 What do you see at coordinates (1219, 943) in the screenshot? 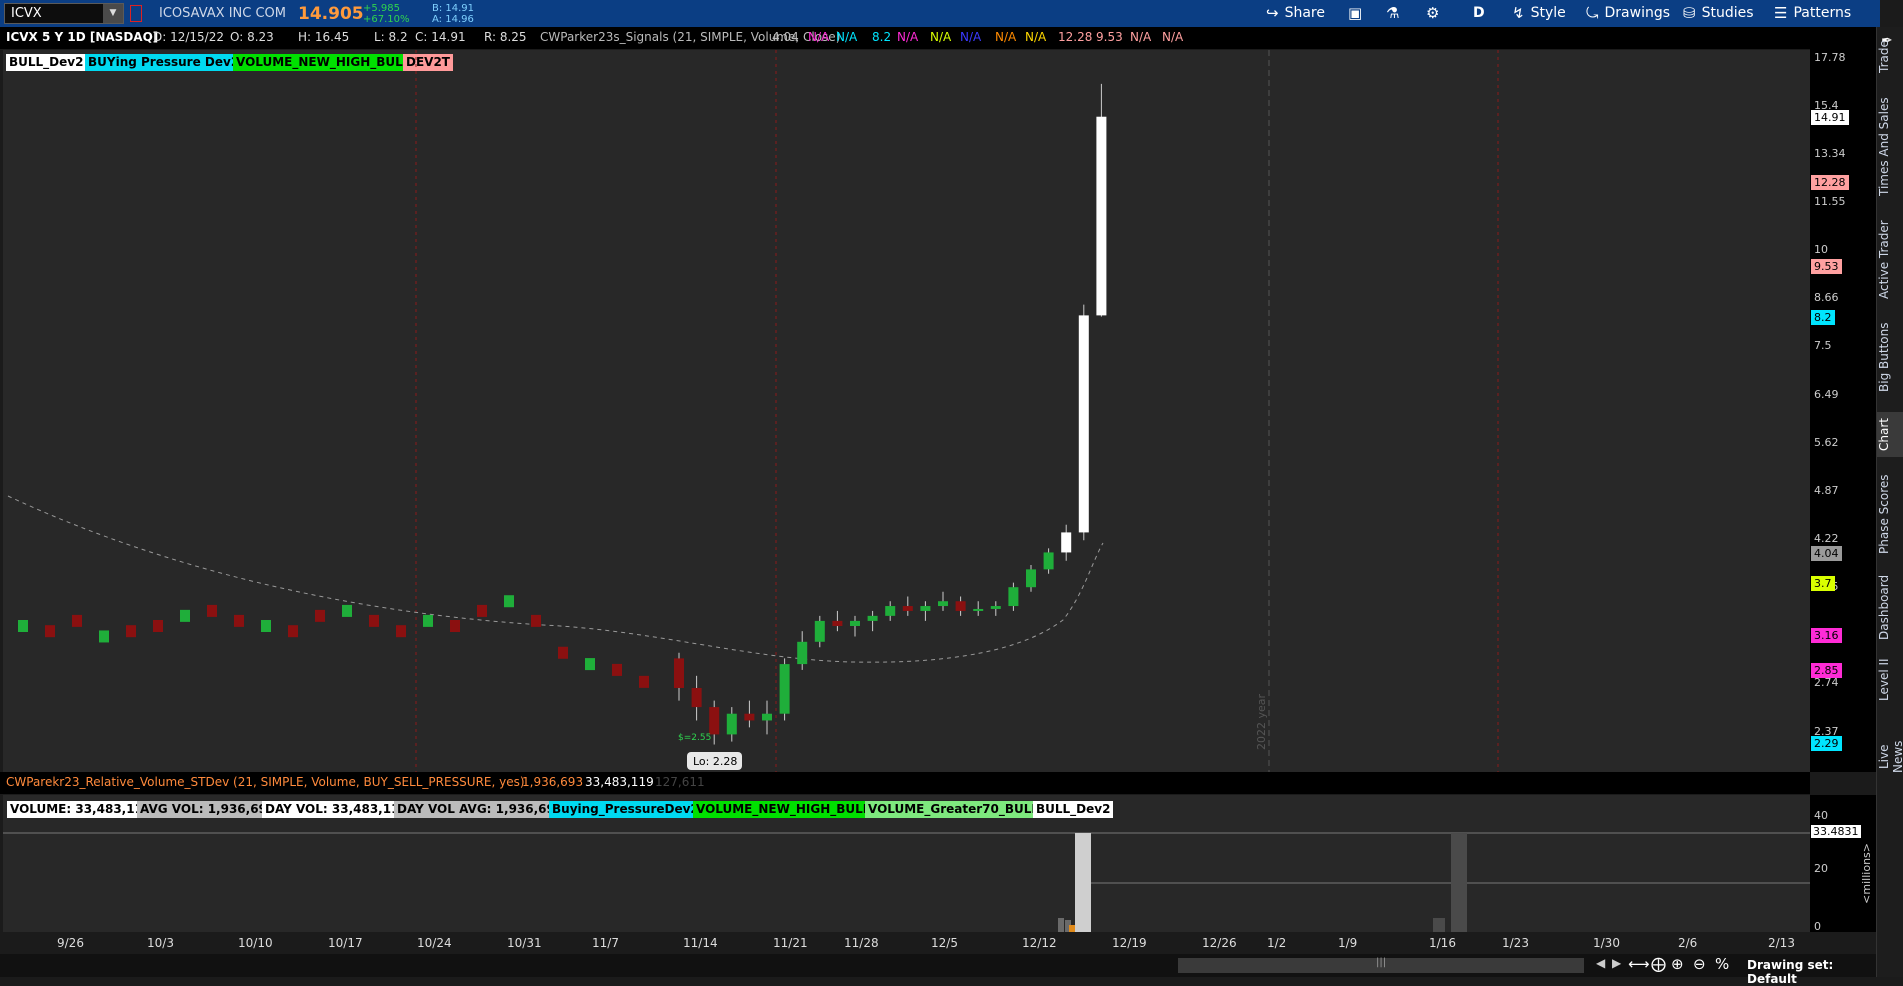
I see `date-tick: 12/26` at bounding box center [1219, 943].